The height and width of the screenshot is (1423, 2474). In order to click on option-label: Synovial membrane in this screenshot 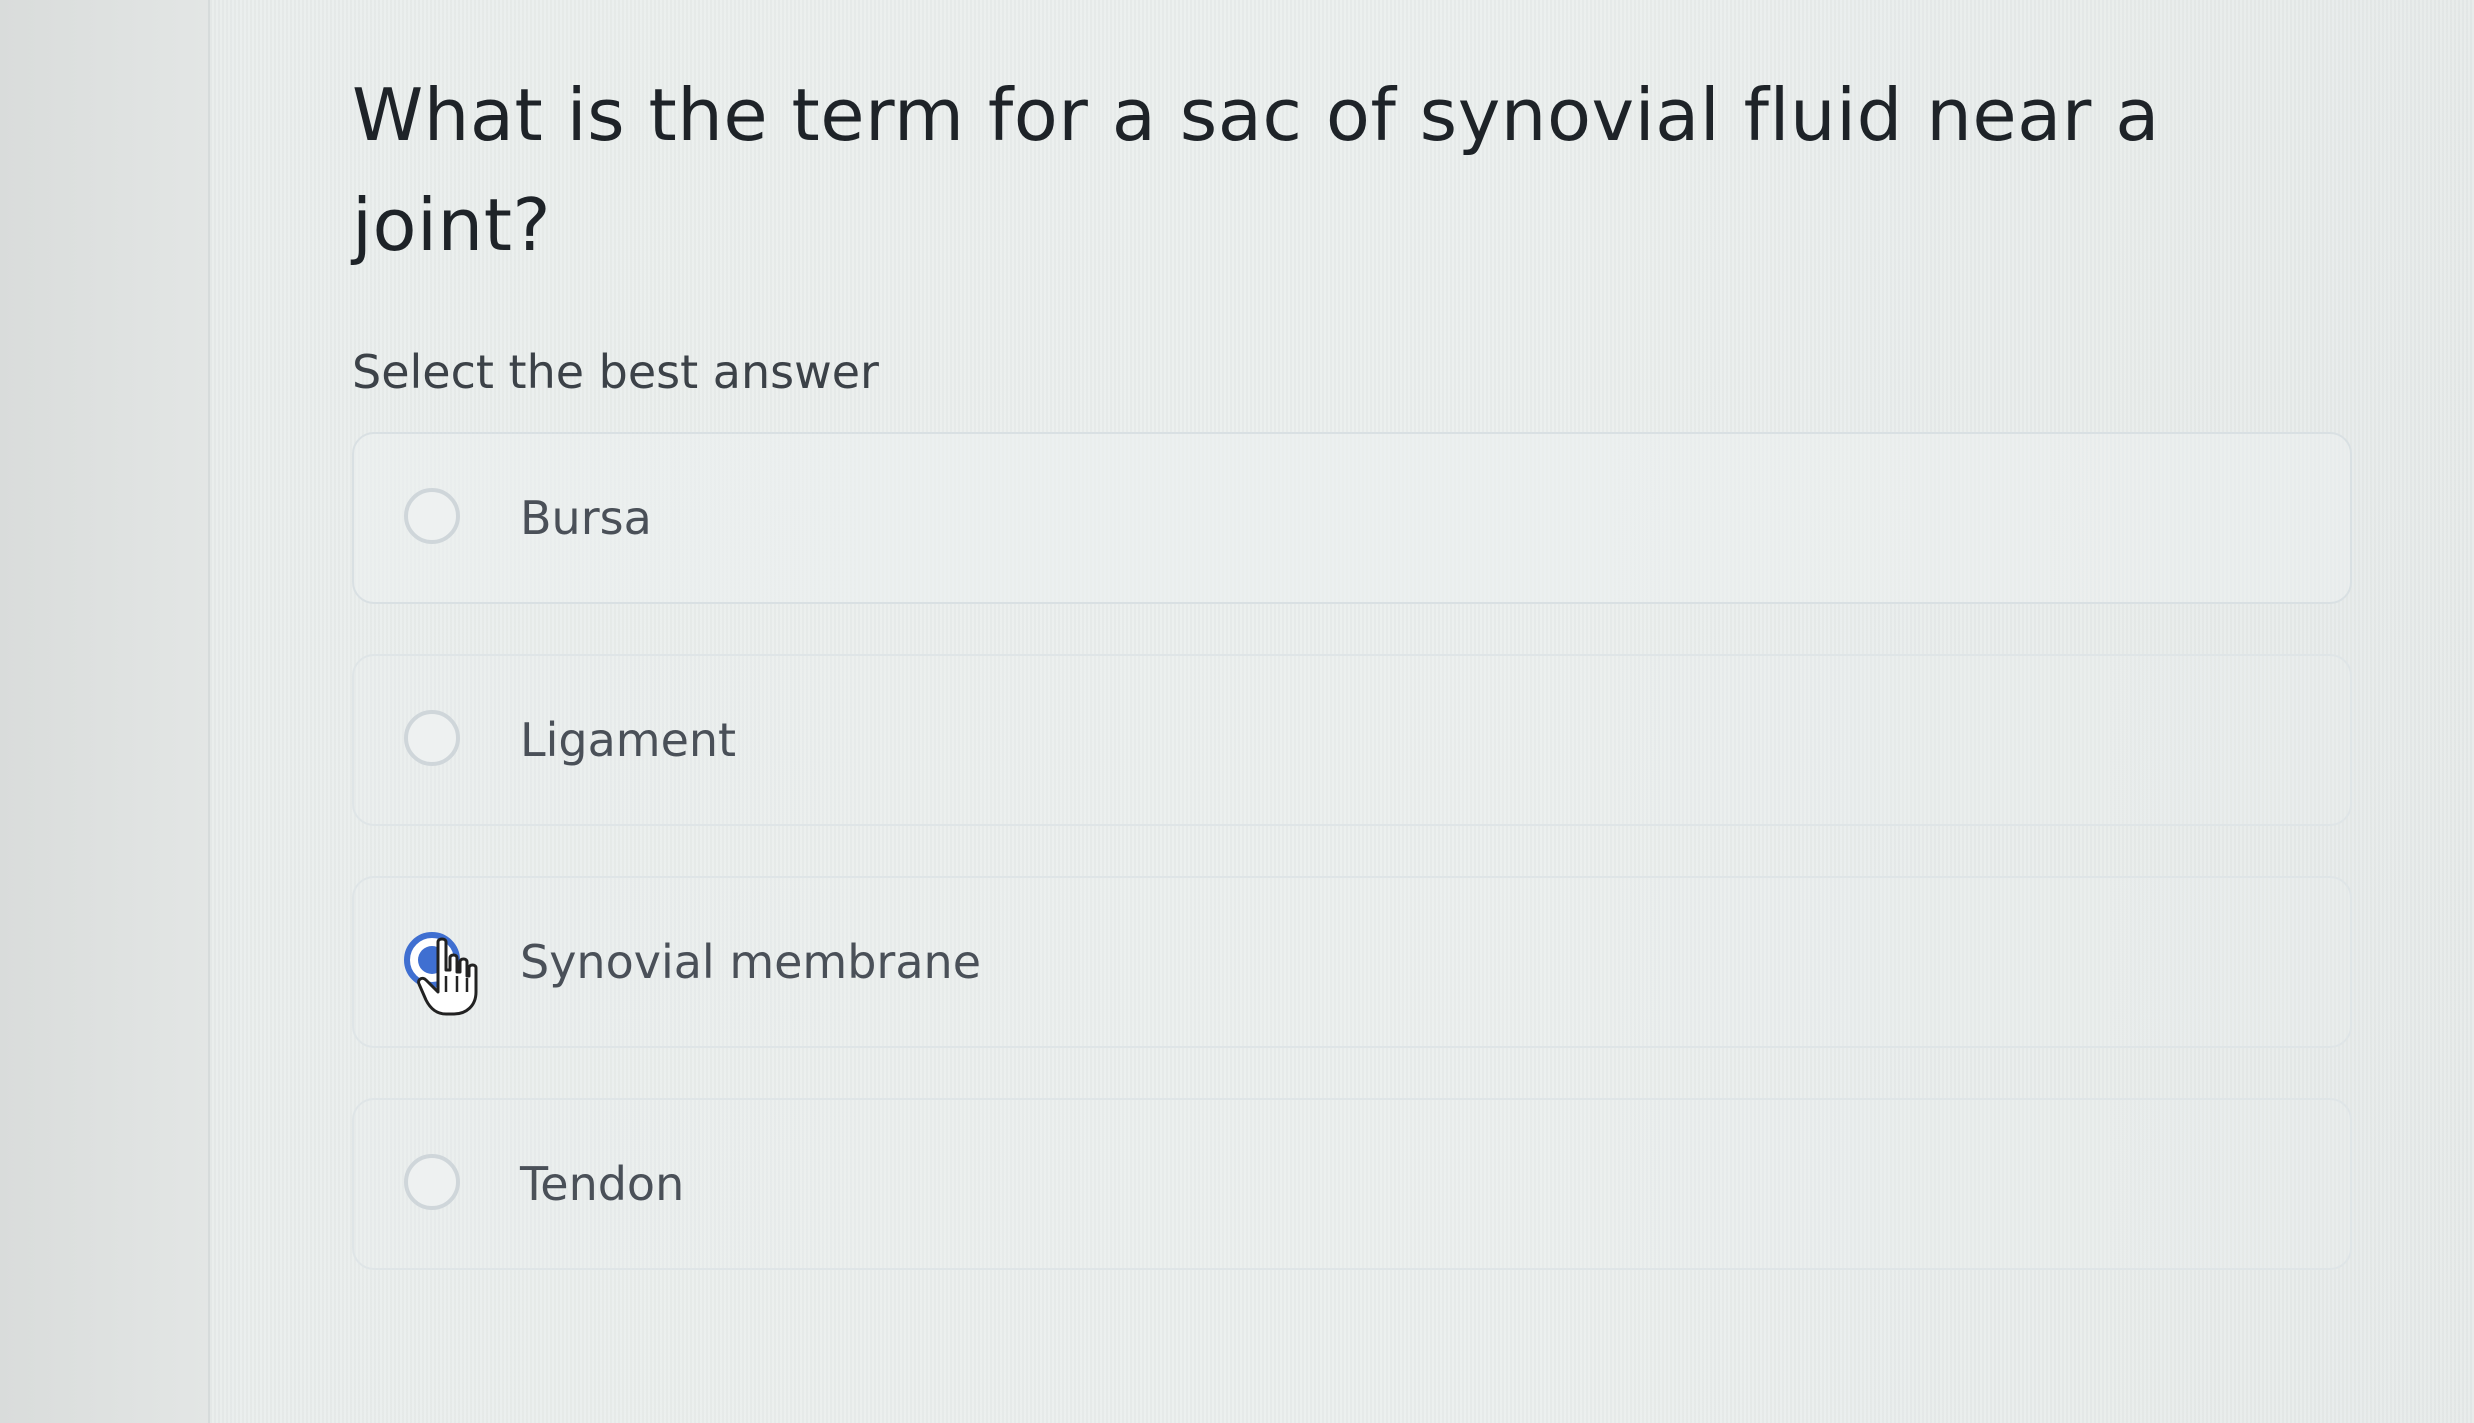, I will do `click(750, 962)`.